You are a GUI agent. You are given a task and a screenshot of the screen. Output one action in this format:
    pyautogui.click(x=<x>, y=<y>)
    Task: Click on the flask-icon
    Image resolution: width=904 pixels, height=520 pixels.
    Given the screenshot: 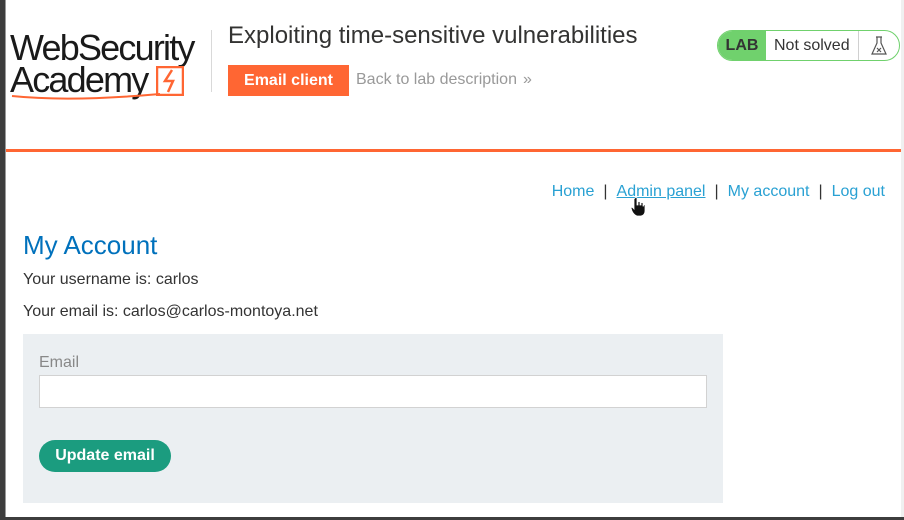 What is the action you would take?
    pyautogui.click(x=879, y=45)
    